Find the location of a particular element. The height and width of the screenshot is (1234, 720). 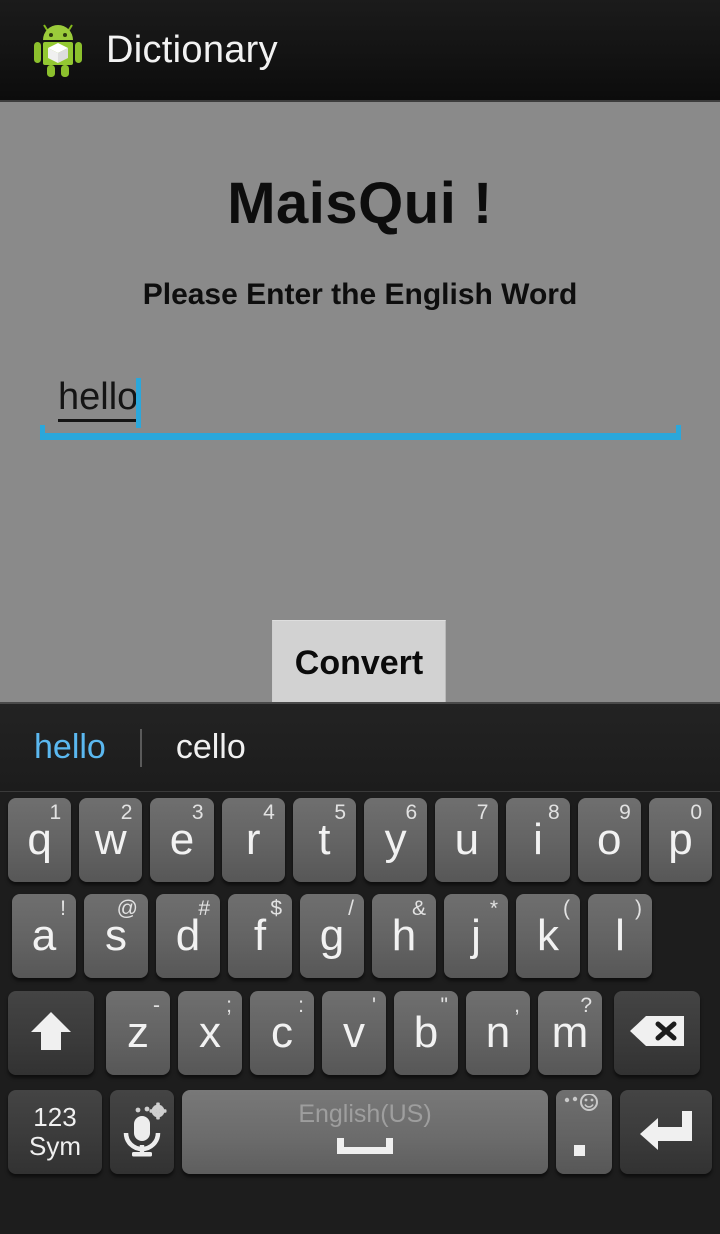

key-l: ) l is located at coordinates (620, 936).